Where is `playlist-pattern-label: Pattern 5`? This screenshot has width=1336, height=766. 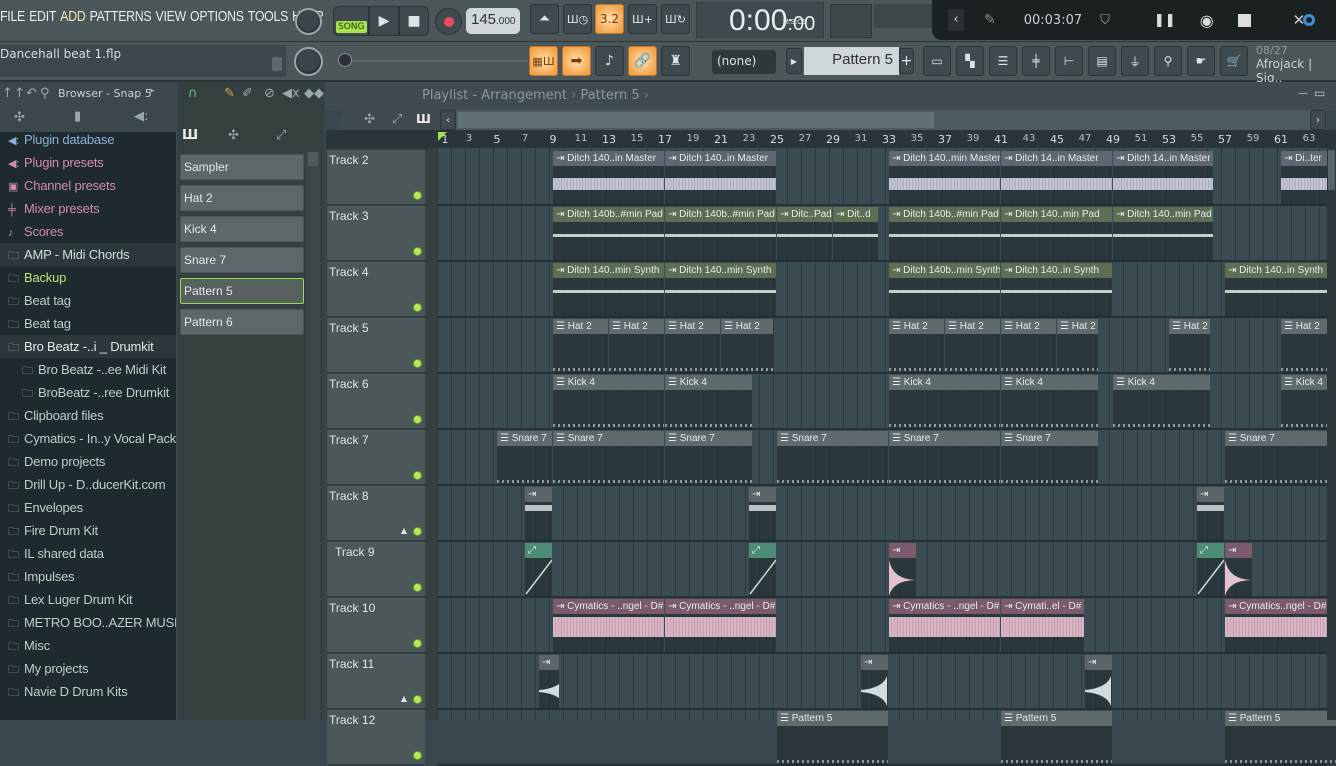
playlist-pattern-label: Pattern 5 is located at coordinates (609, 95).